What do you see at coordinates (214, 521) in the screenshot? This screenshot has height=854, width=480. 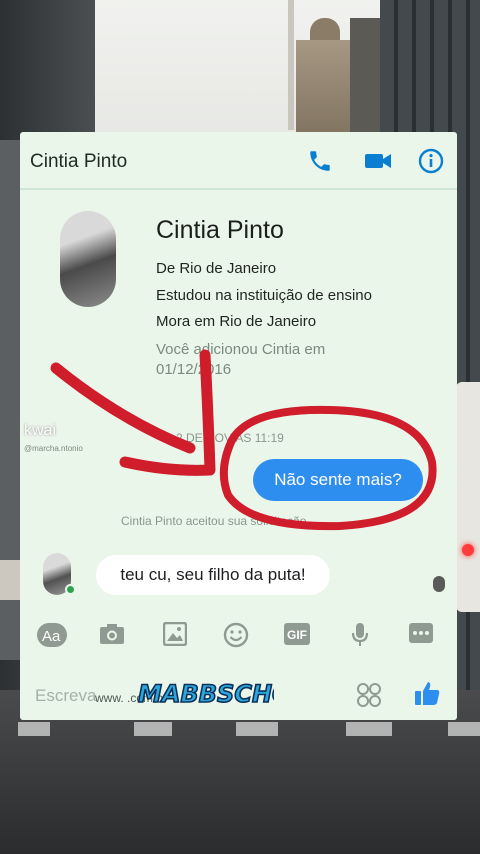 I see `request-accepted-note: Cintia Pinto aceitou sua solicitação` at bounding box center [214, 521].